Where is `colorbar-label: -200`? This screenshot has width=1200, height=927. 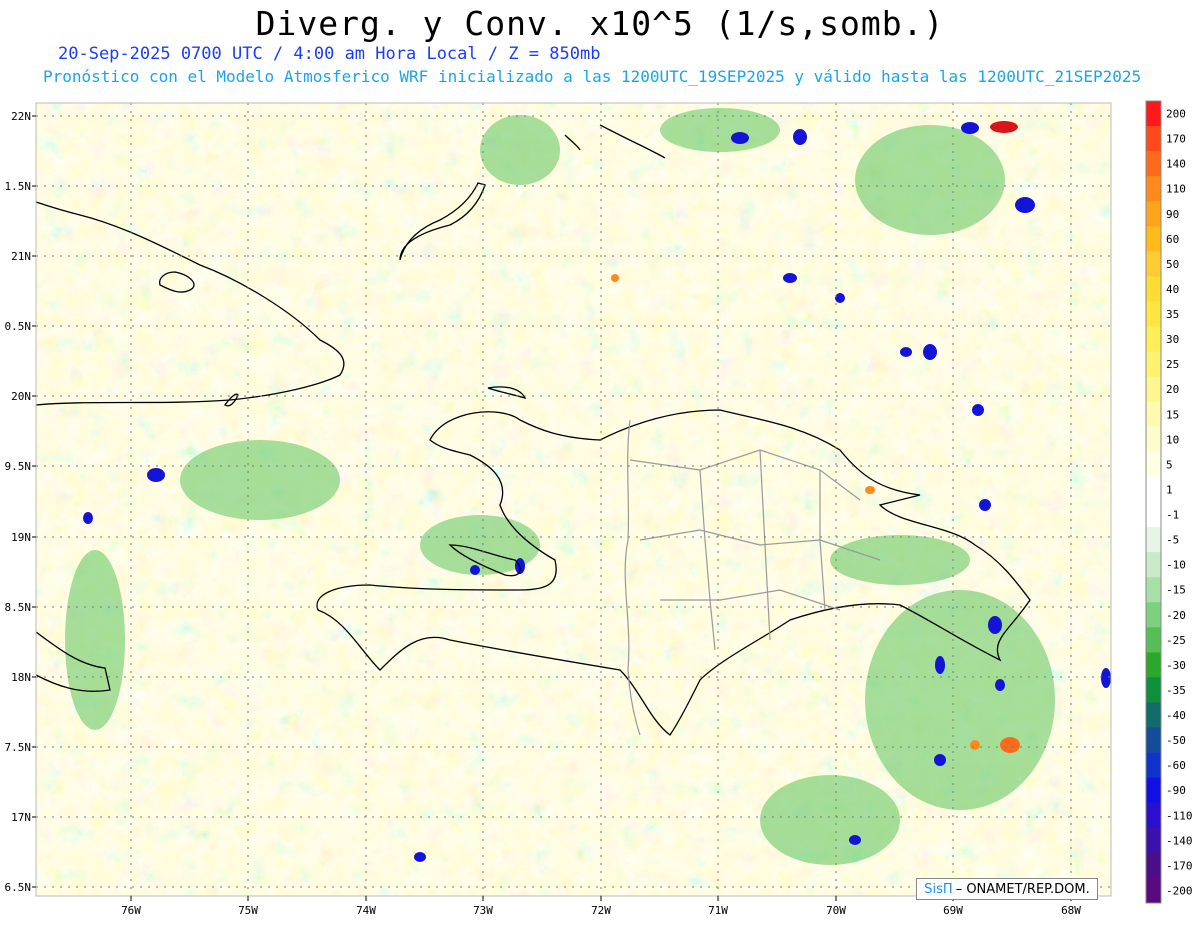 colorbar-label: -200 is located at coordinates (1179, 890).